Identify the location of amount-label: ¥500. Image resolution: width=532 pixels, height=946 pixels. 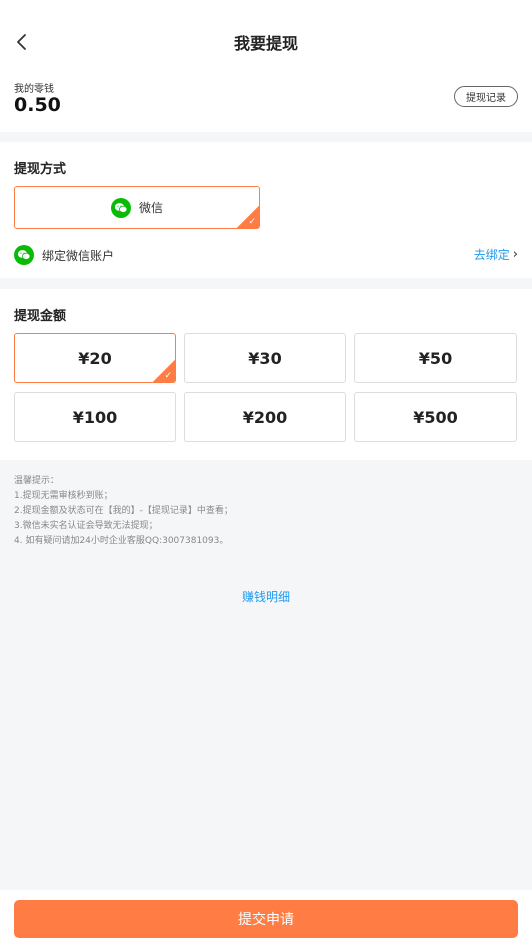
(435, 417).